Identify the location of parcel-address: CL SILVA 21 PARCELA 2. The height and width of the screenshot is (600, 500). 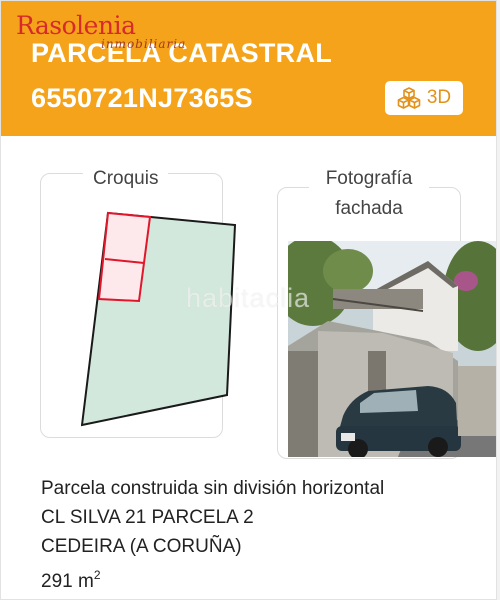
(147, 517).